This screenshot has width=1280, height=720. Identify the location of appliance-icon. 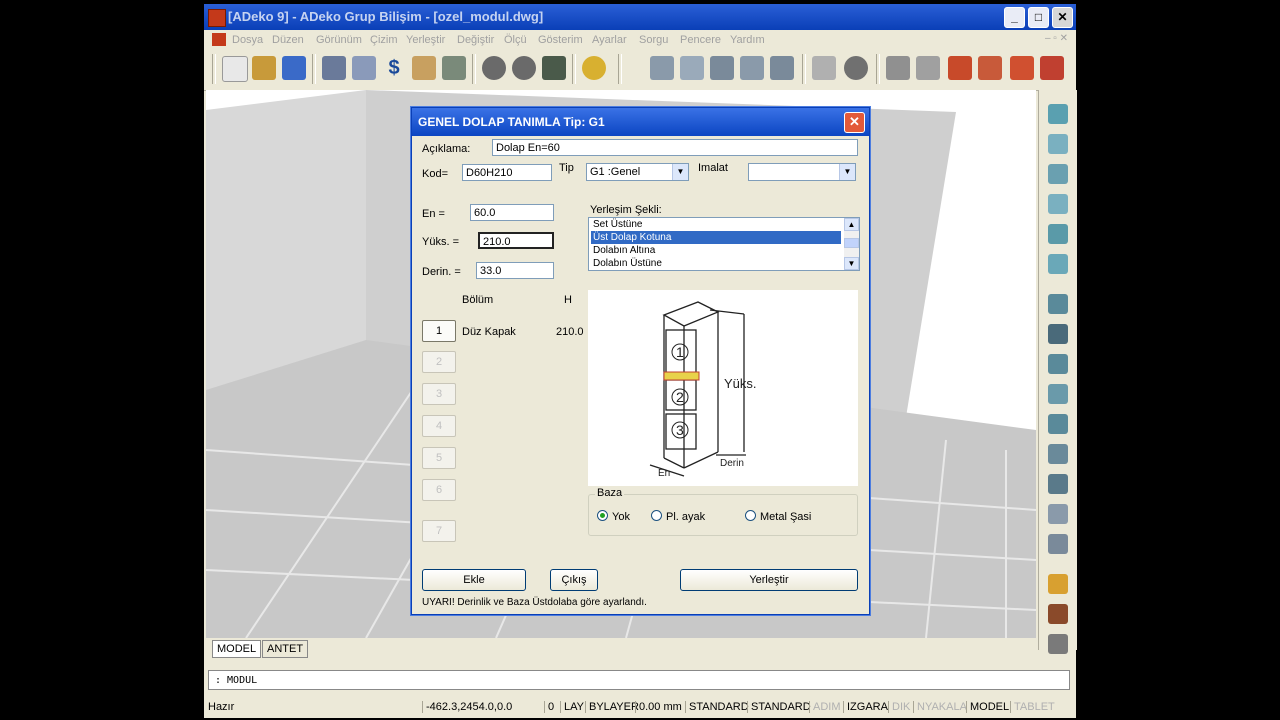
(1058, 304).